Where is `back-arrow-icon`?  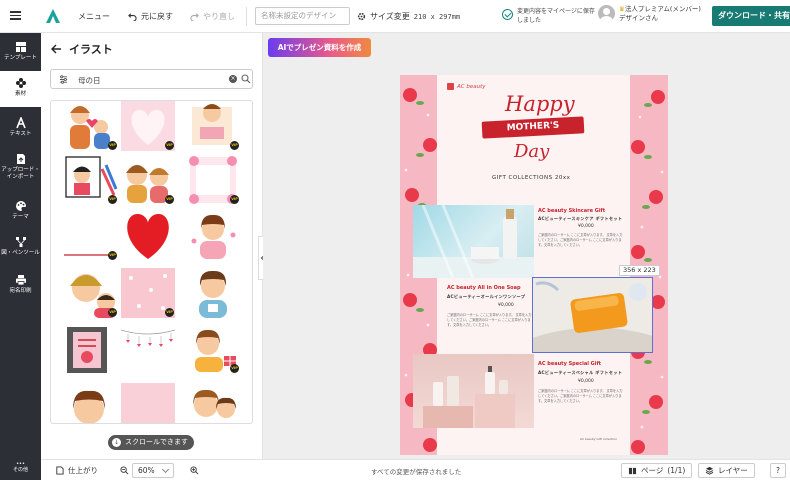
back-arrow-icon is located at coordinates (56, 49).